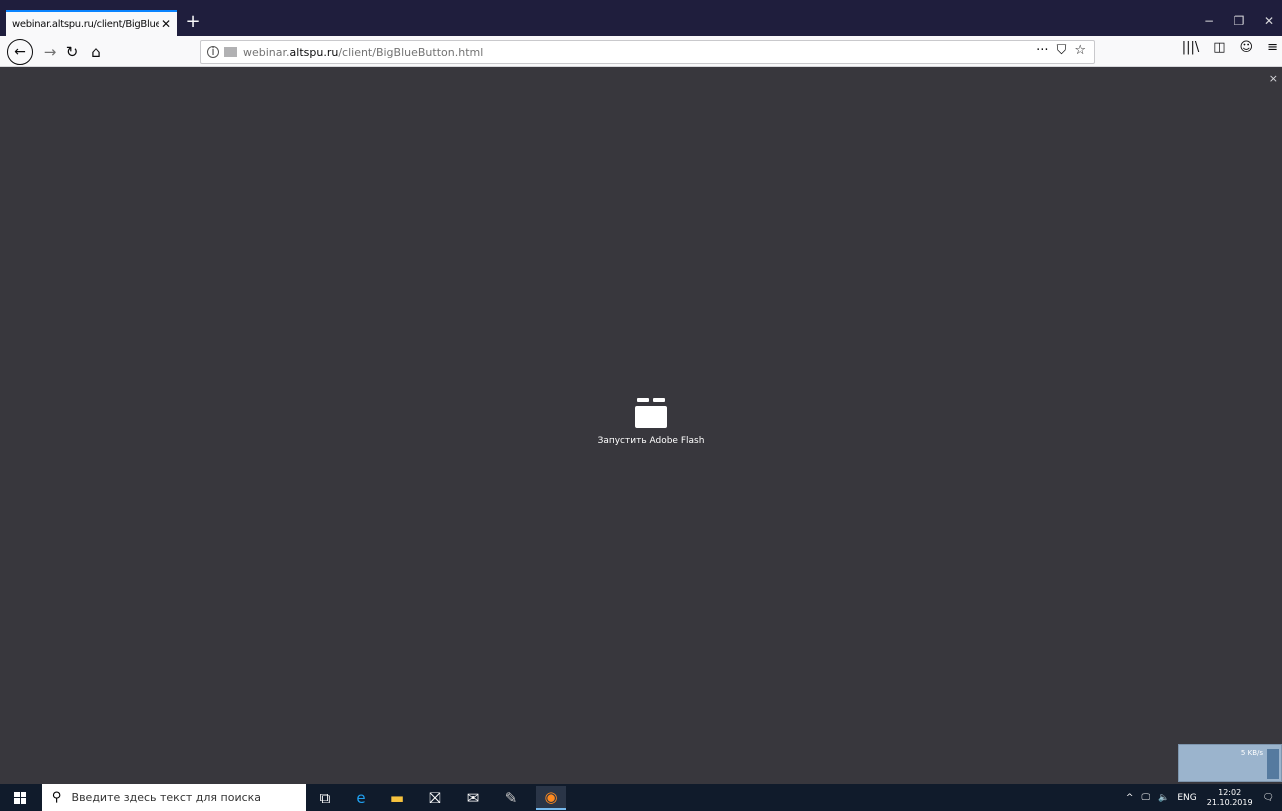 This screenshot has height=811, width=1282. What do you see at coordinates (1268, 21) in the screenshot?
I see `close-window-button: ✕` at bounding box center [1268, 21].